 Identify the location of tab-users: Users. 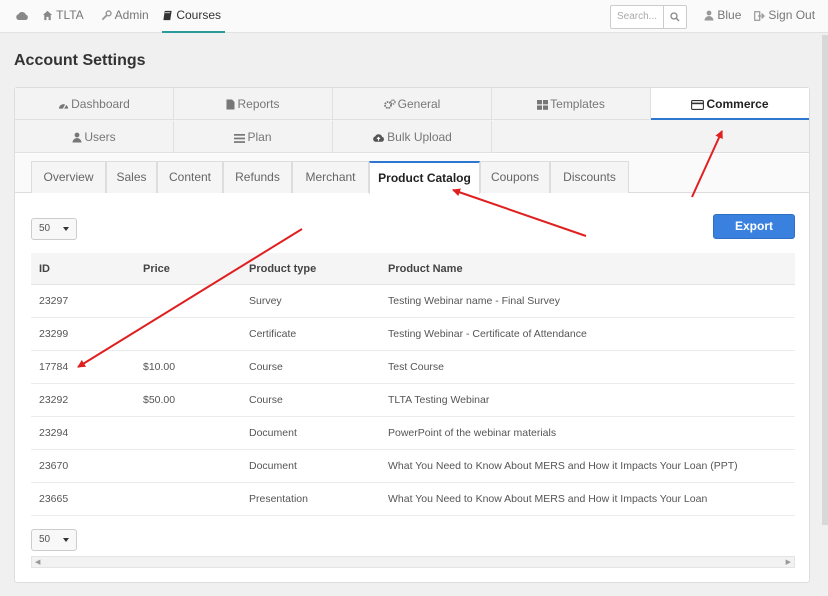
(94, 137).